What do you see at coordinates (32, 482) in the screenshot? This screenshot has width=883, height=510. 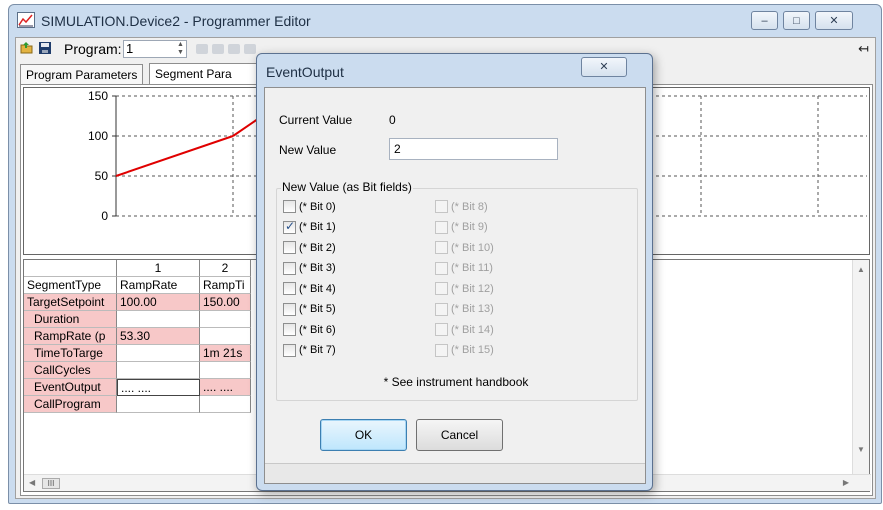 I see `scroll-left-icon: ◀` at bounding box center [32, 482].